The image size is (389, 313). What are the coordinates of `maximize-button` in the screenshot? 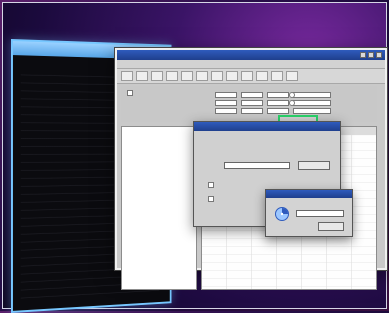 It's located at (371, 55).